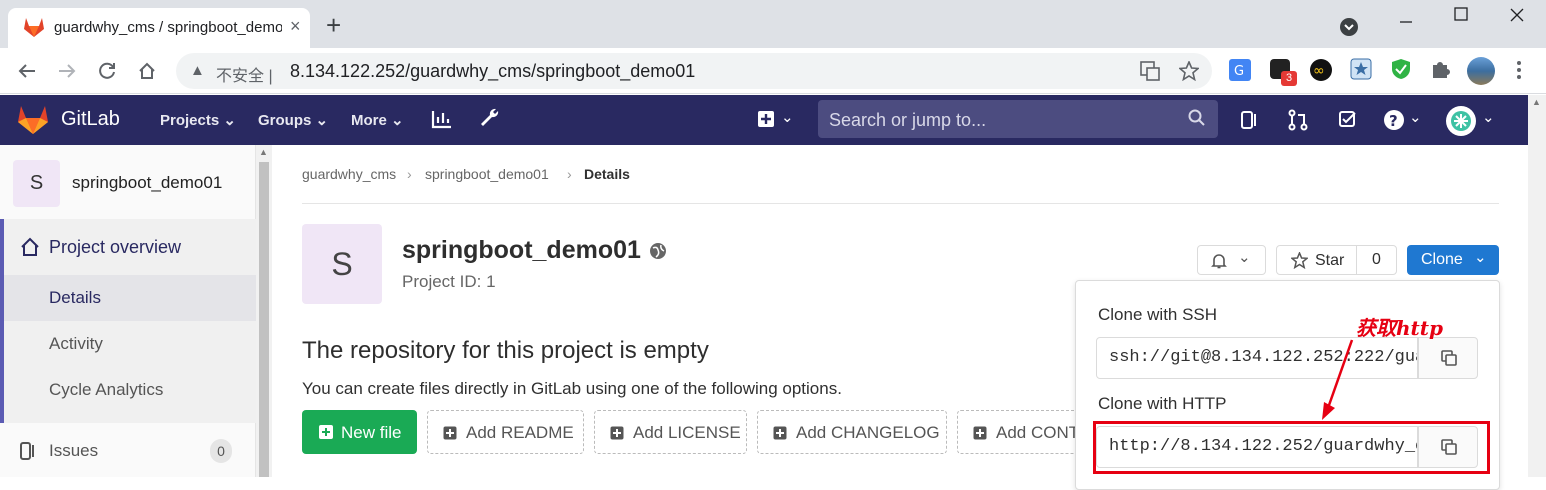 The image size is (1546, 490). Describe the element at coordinates (1298, 120) in the screenshot. I see `merge-request-icon` at that location.